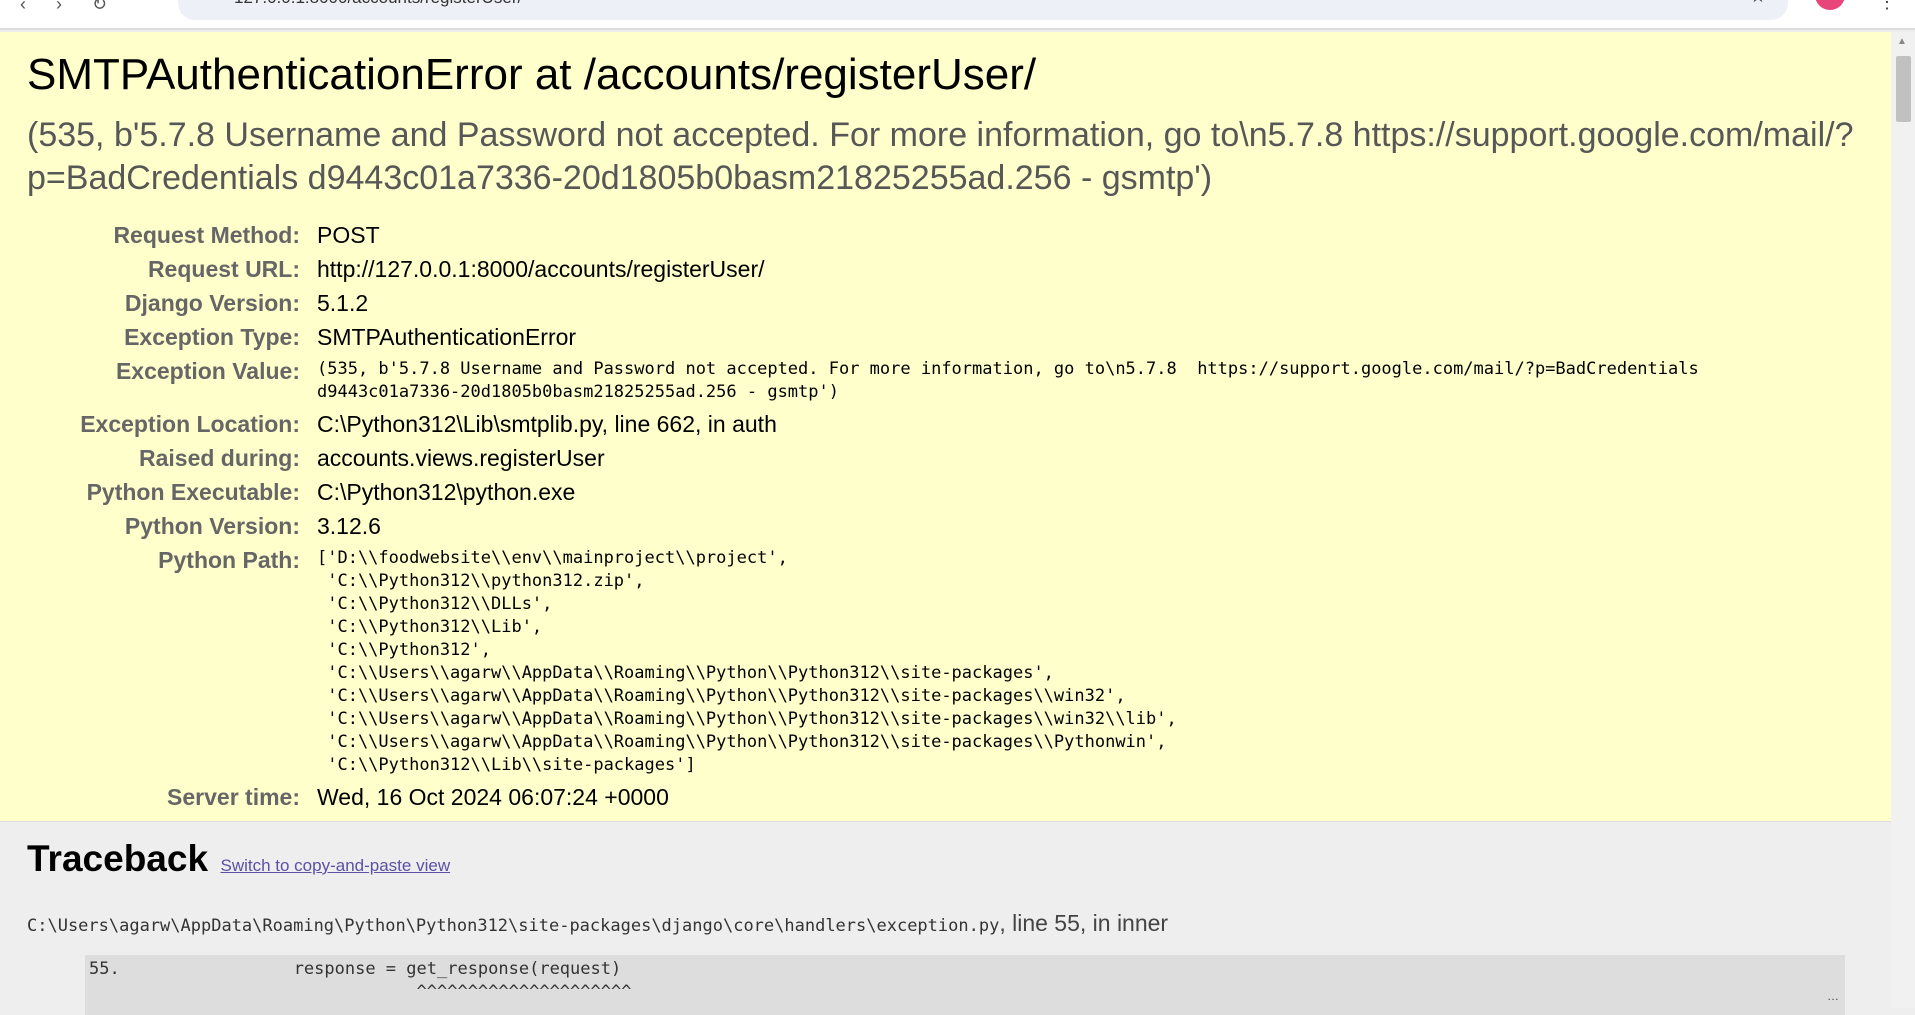  What do you see at coordinates (335, 865) in the screenshot?
I see `switch-copy-paste-link: Switch to copy-and-paste view` at bounding box center [335, 865].